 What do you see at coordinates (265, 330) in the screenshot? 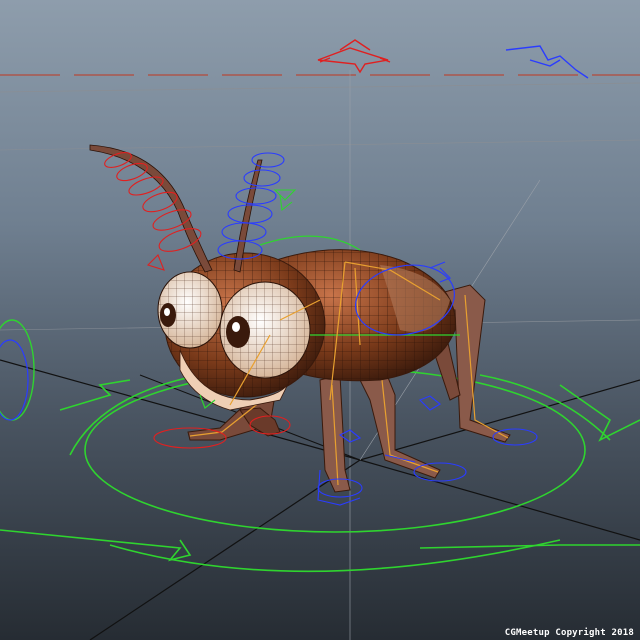
I see `cricket-eye-right` at bounding box center [265, 330].